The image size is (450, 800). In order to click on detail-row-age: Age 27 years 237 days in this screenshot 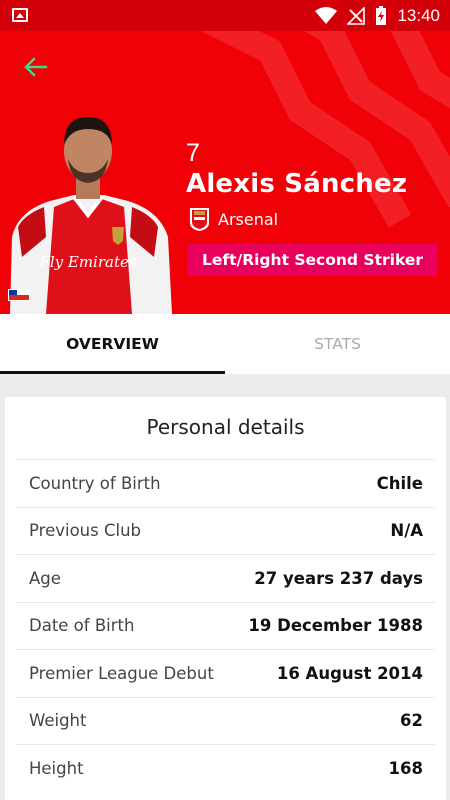, I will do `click(226, 578)`.